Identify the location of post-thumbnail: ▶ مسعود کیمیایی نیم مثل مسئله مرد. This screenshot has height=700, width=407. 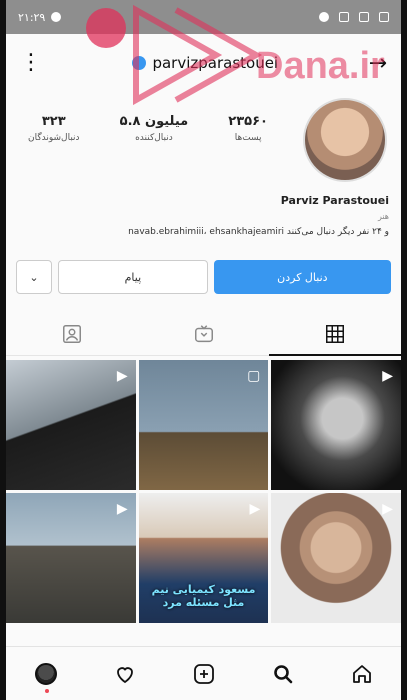
(203, 558).